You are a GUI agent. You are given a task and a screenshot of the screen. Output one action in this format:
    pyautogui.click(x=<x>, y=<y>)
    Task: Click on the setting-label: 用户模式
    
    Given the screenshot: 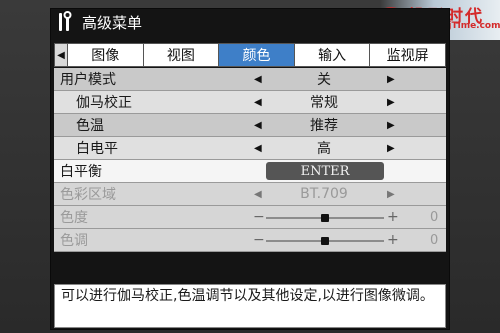 What is the action you would take?
    pyautogui.click(x=88, y=80)
    